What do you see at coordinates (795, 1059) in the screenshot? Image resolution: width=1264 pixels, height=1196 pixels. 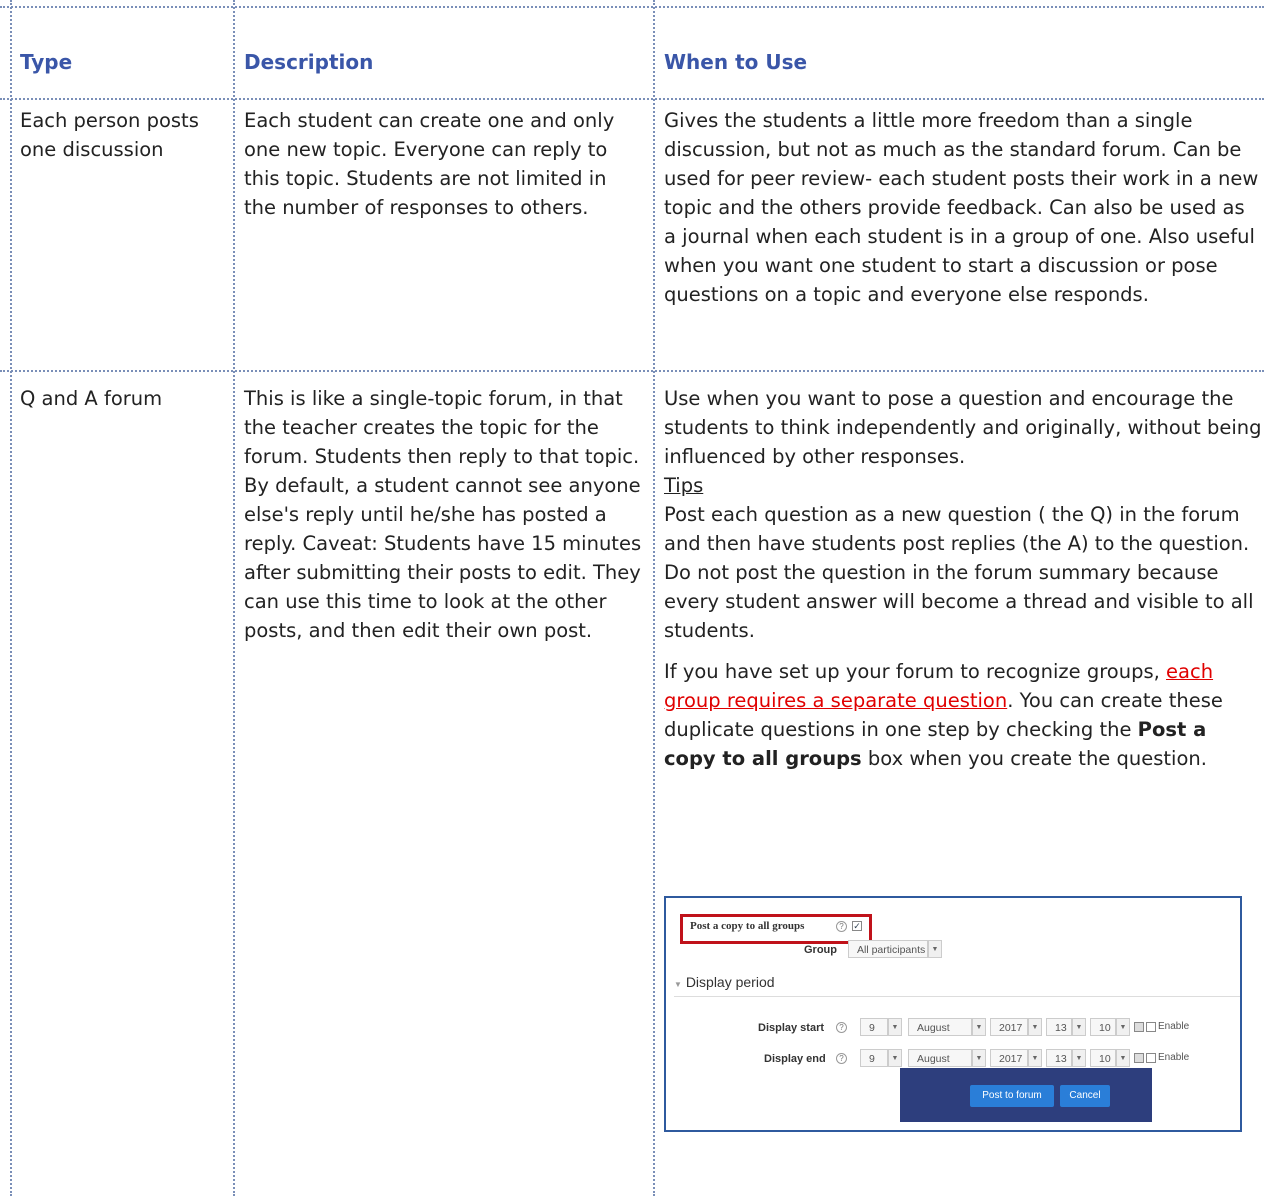 I see `display-end-label: Display end` at bounding box center [795, 1059].